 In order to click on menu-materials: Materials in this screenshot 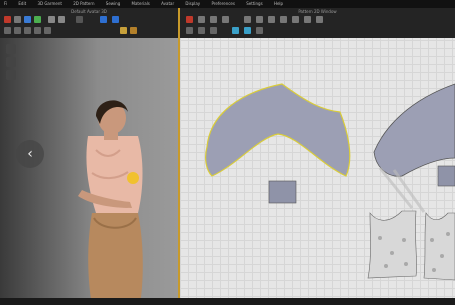, I will do `click(141, 3)`.